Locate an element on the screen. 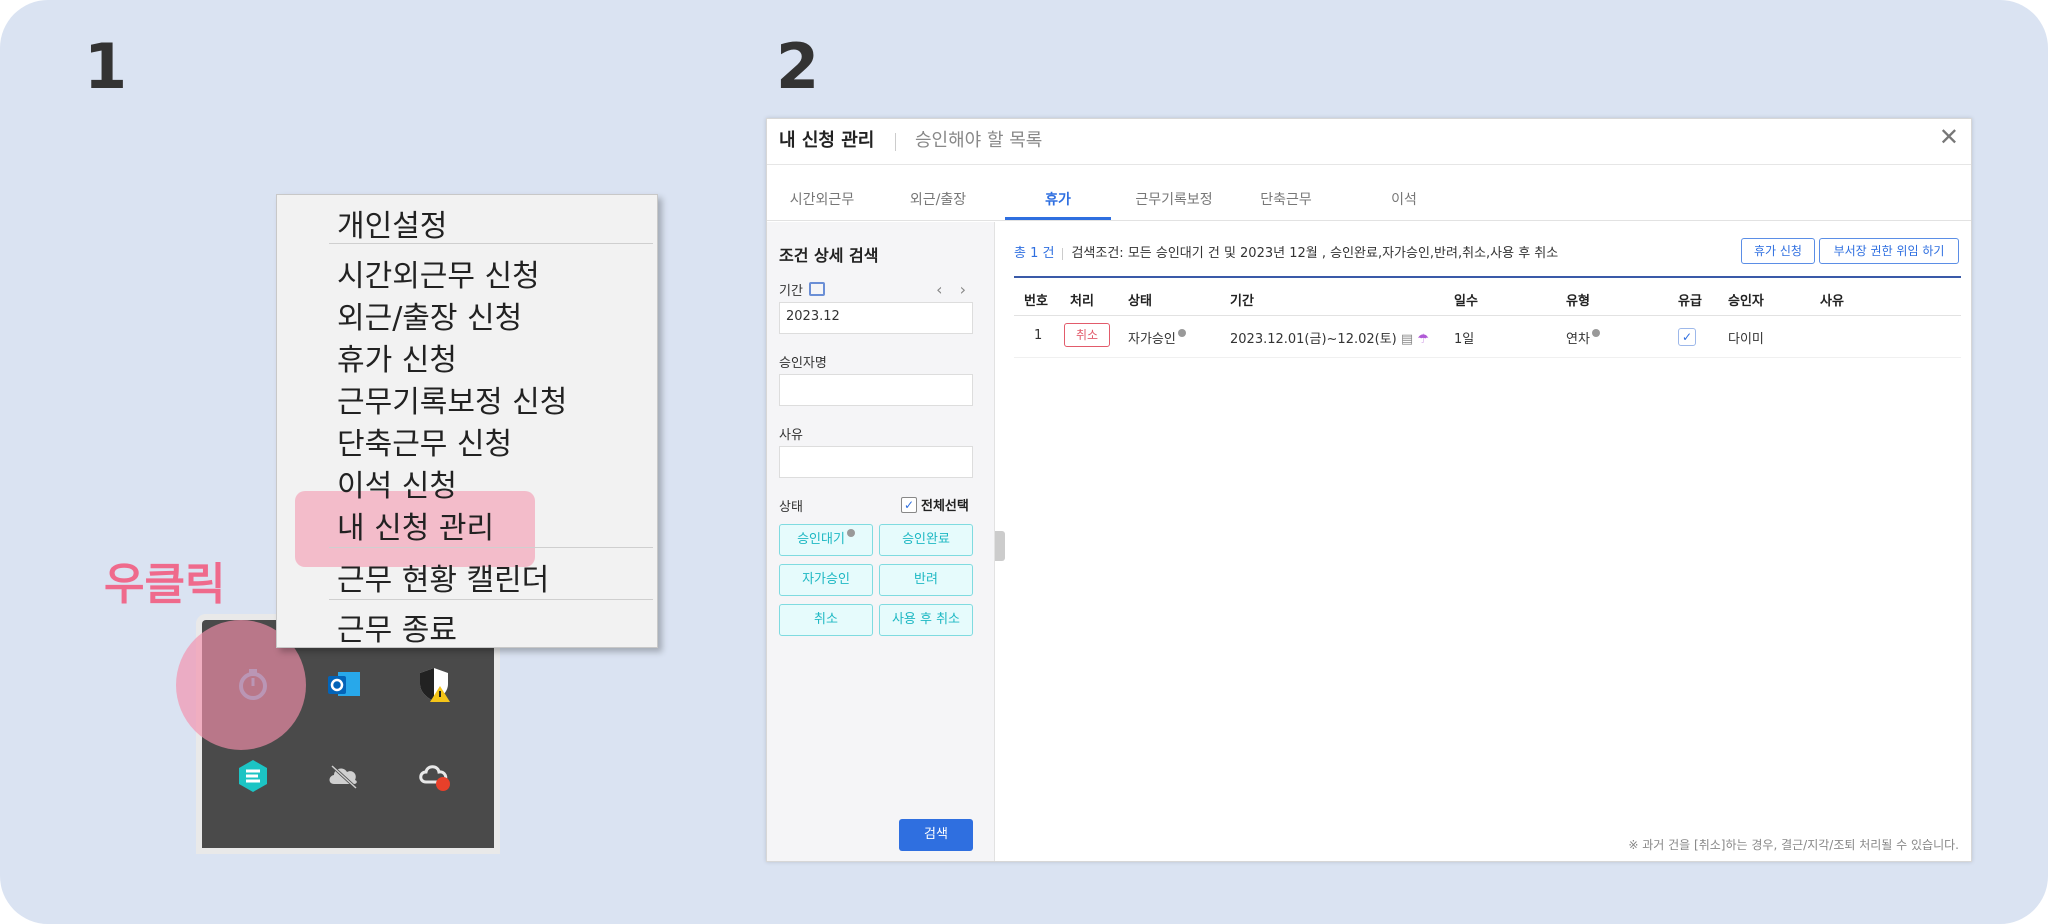 The height and width of the screenshot is (924, 2048). state-rejected-button: 반려 is located at coordinates (926, 580).